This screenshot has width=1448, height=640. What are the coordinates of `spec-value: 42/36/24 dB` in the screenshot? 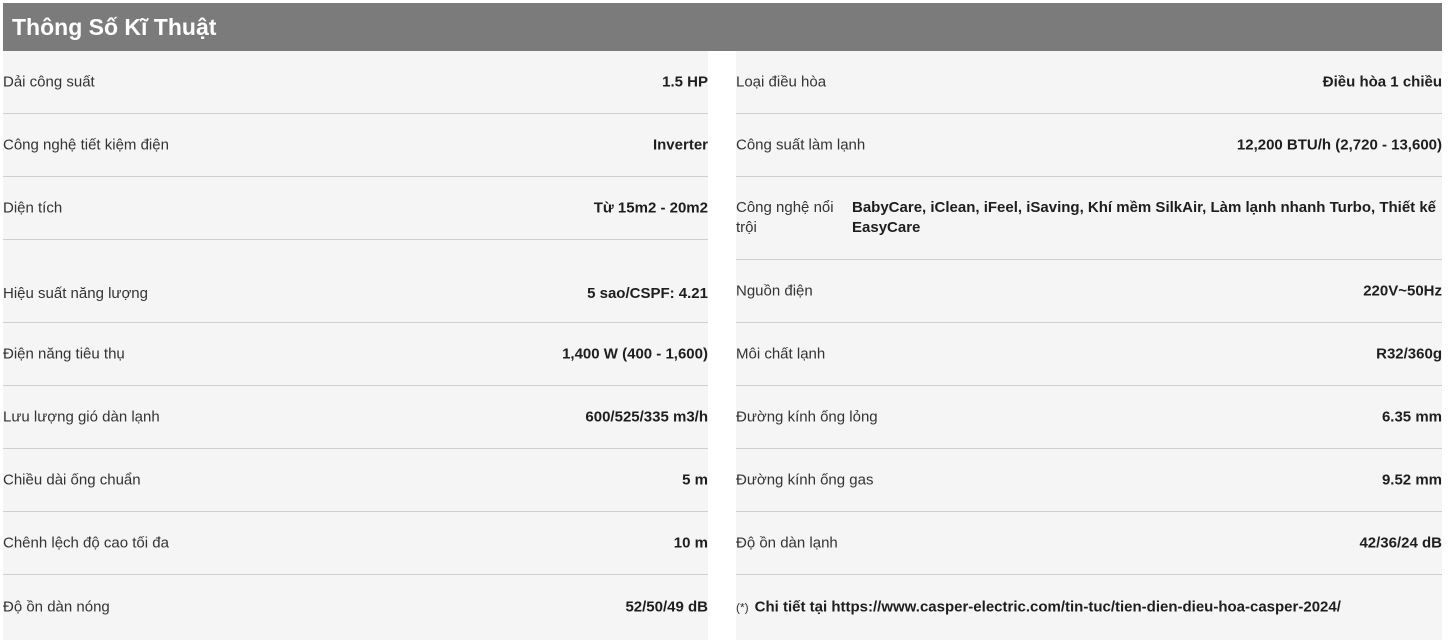 It's located at (1400, 543).